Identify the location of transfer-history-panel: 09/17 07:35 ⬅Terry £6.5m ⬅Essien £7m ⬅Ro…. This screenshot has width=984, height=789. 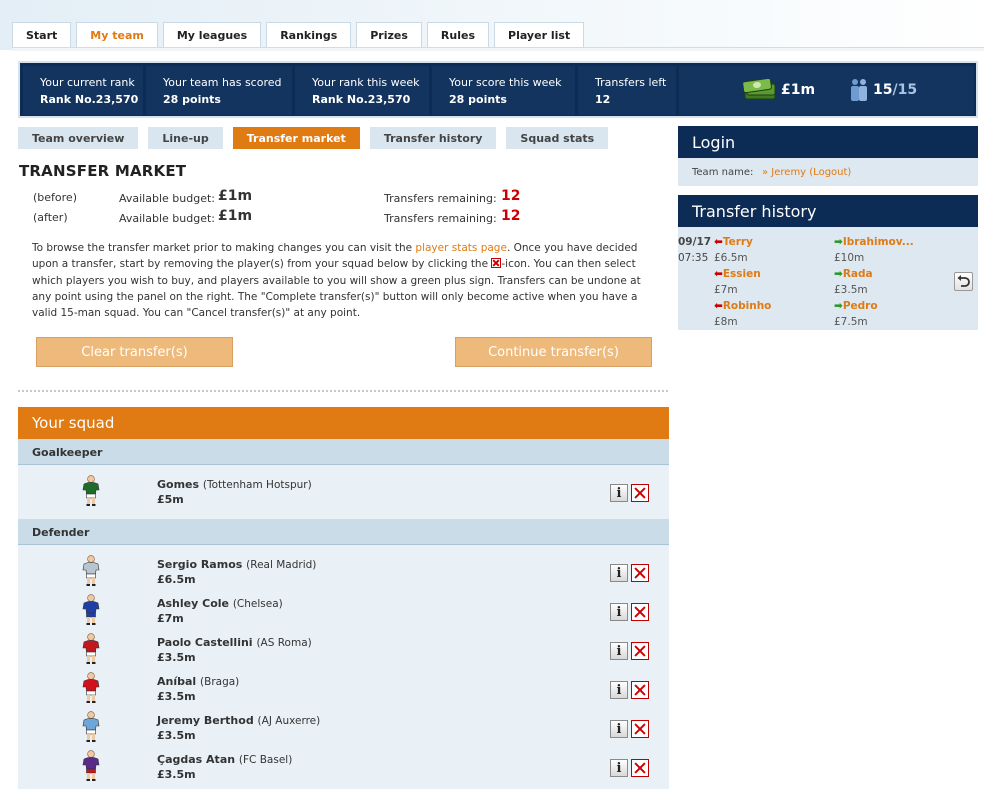
(828, 278).